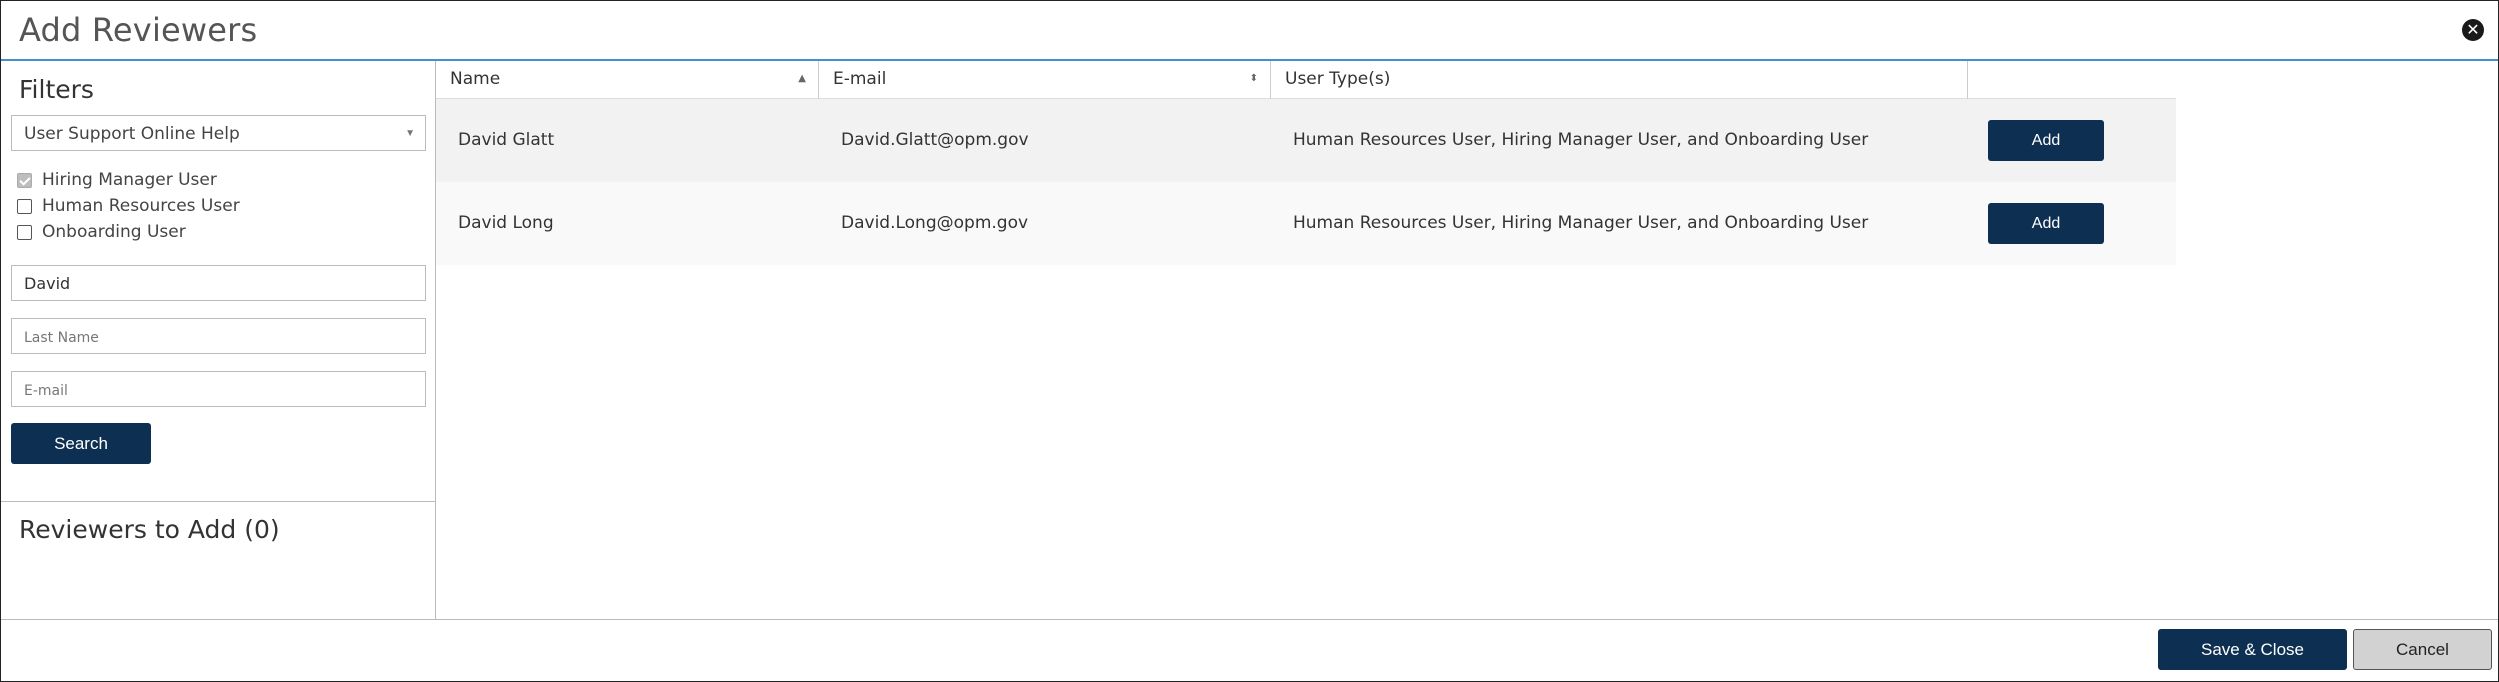 The width and height of the screenshot is (2499, 682). I want to click on last-name-input, so click(218, 336).